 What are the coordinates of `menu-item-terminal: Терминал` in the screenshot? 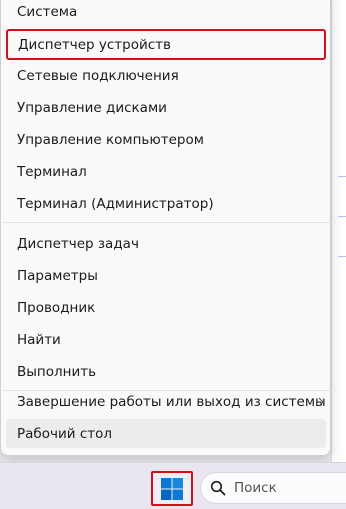 It's located at (166, 171).